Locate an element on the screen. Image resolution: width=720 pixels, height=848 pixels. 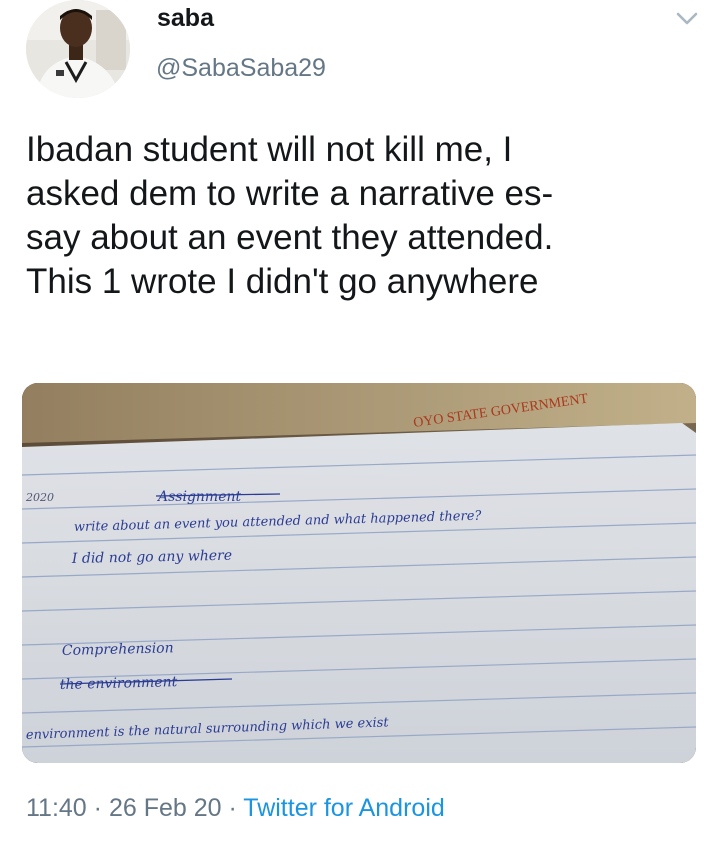
avatar-photo is located at coordinates (78, 49).